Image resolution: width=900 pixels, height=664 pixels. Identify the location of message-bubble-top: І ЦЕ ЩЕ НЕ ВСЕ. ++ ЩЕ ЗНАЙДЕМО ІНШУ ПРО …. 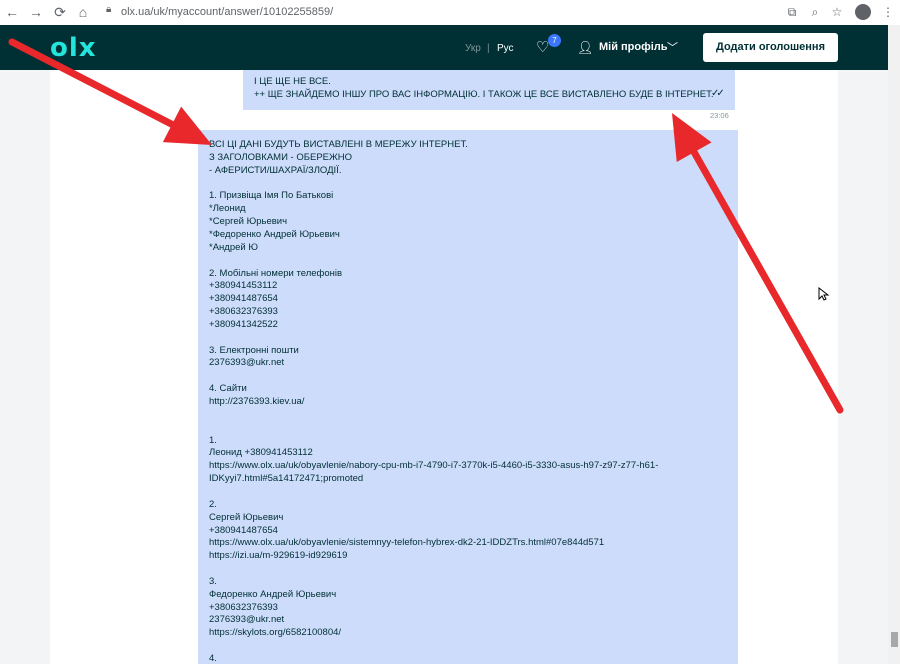
(489, 90).